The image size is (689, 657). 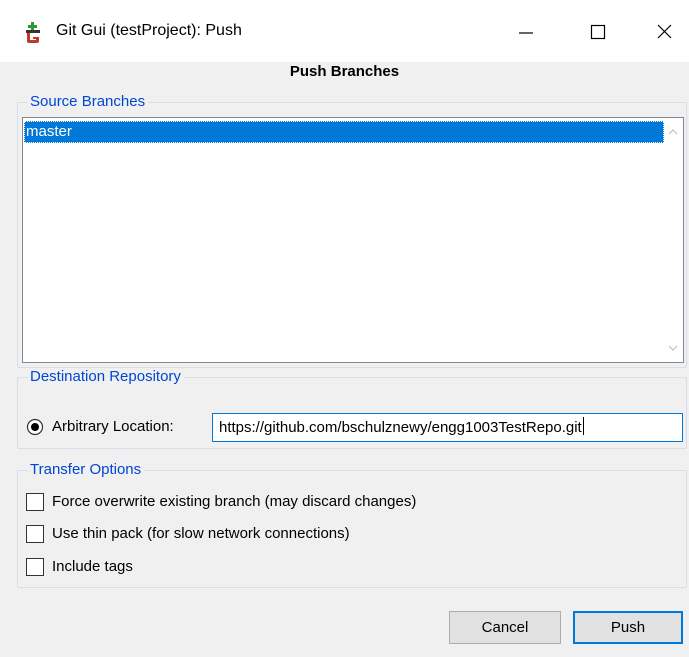 What do you see at coordinates (35, 427) in the screenshot?
I see `arbitrary-location-radio` at bounding box center [35, 427].